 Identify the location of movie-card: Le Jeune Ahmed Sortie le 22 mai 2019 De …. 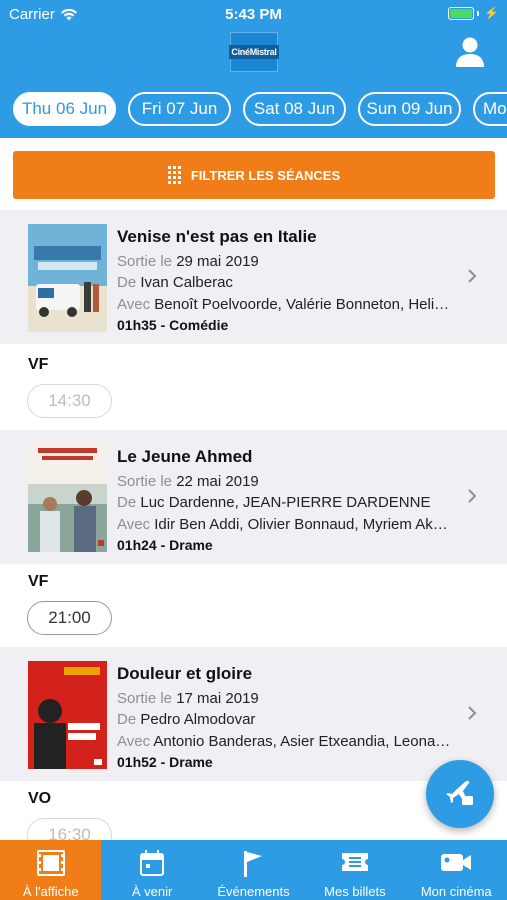
(253, 497).